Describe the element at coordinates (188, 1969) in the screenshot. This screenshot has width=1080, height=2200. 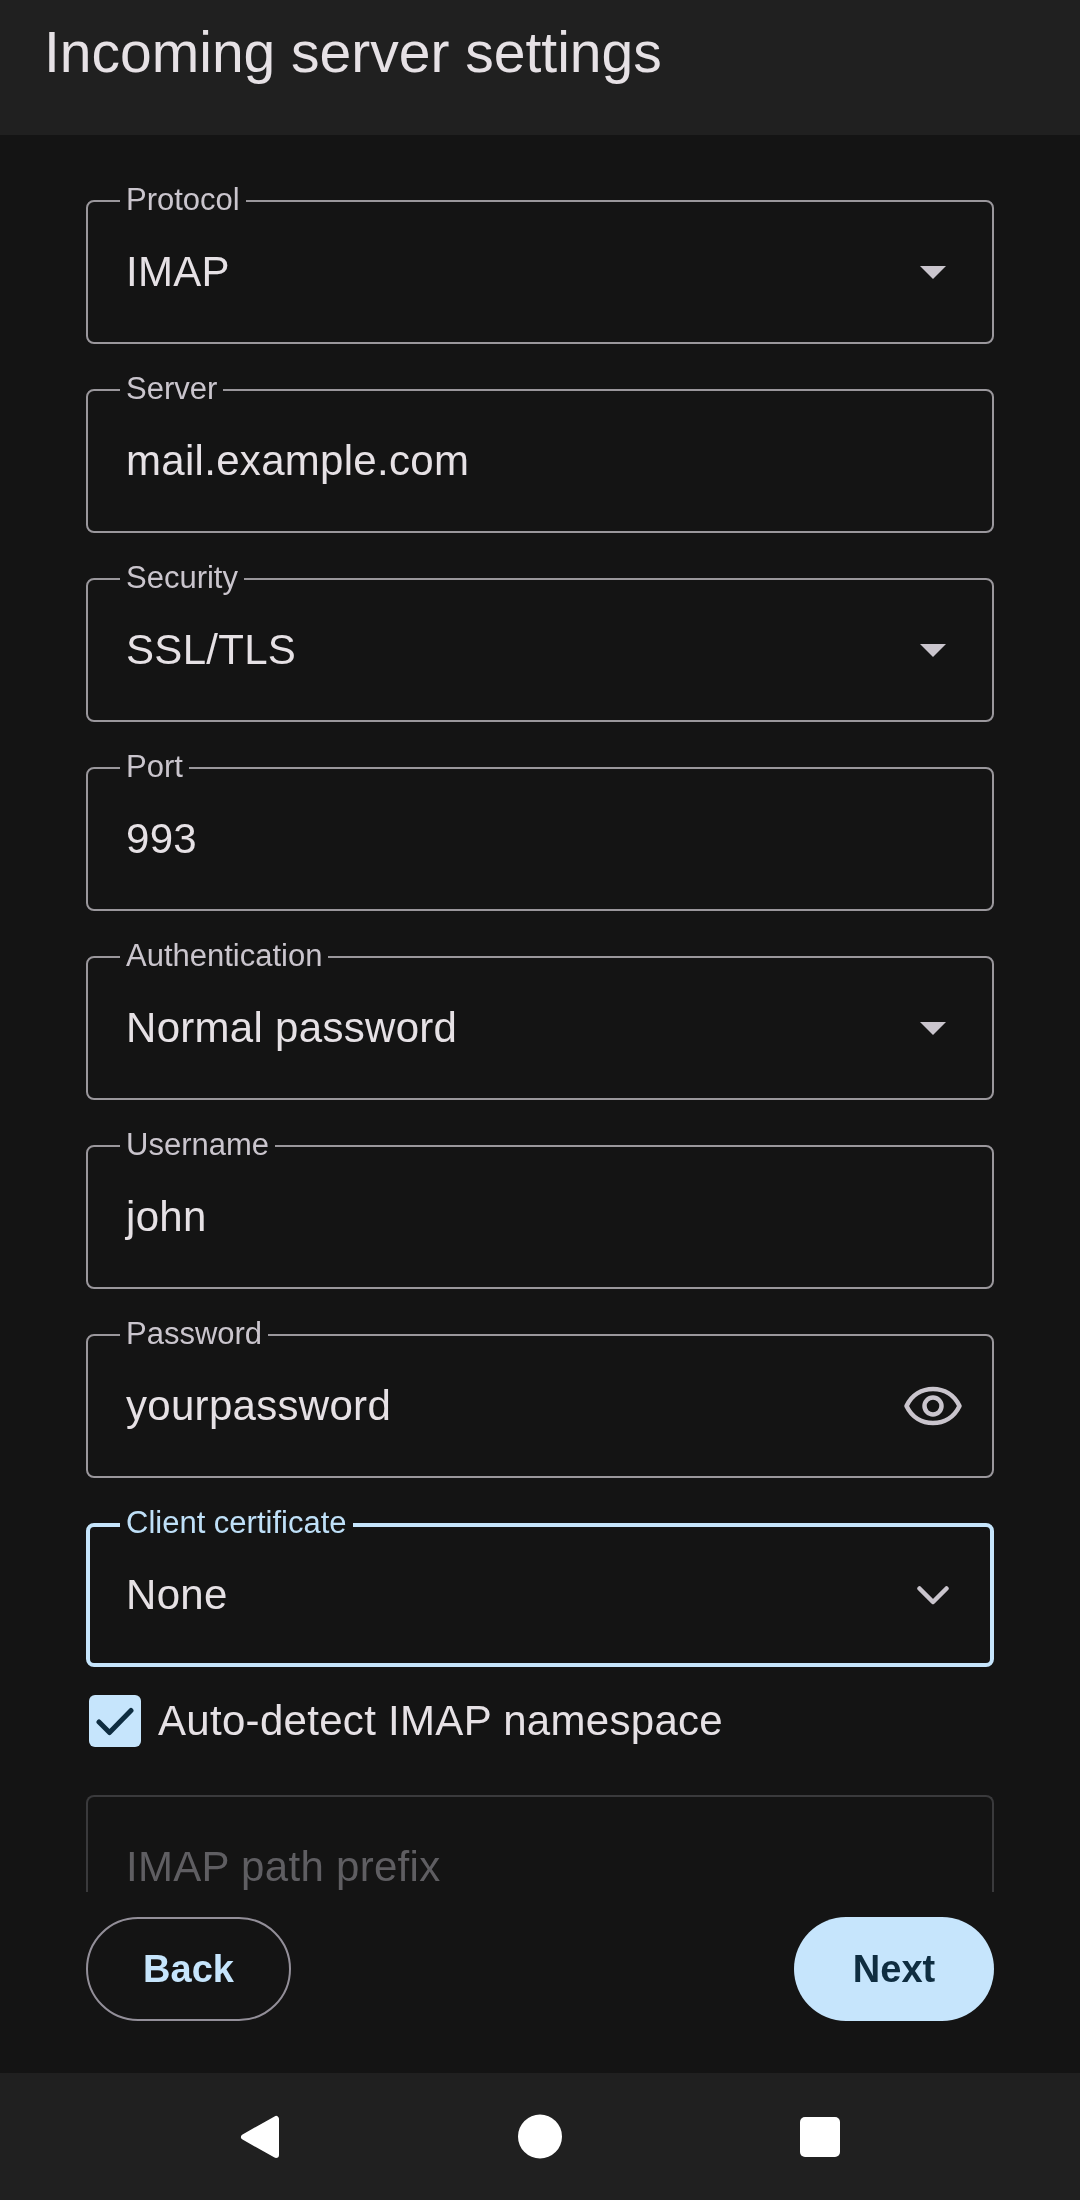
I see `back-button: Back` at that location.